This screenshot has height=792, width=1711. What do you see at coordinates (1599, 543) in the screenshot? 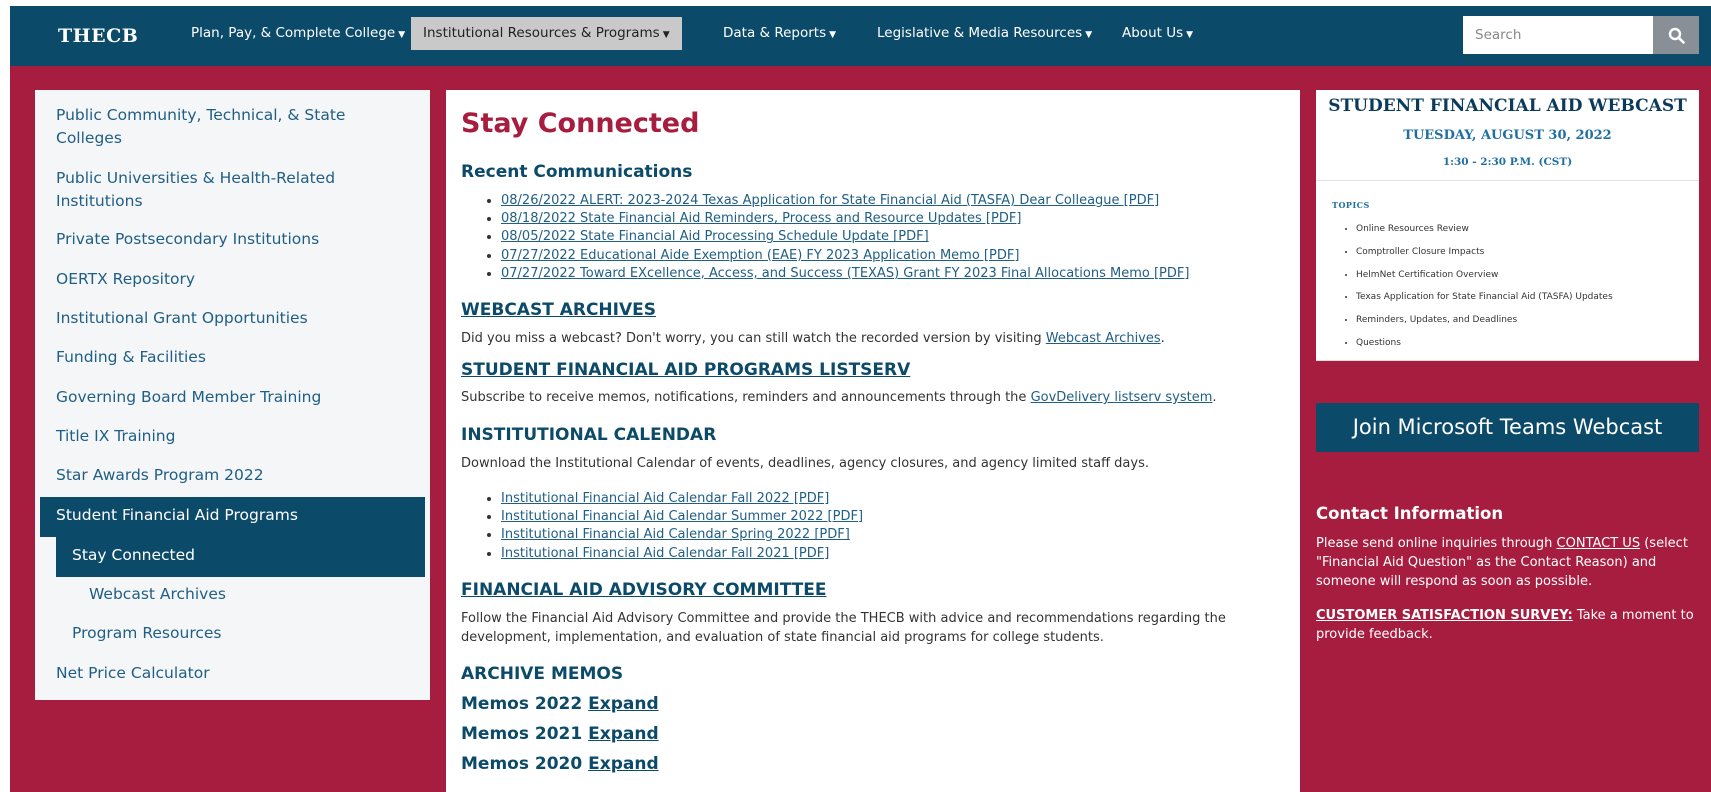
I see `contact-us-link: CONTACT US` at bounding box center [1599, 543].